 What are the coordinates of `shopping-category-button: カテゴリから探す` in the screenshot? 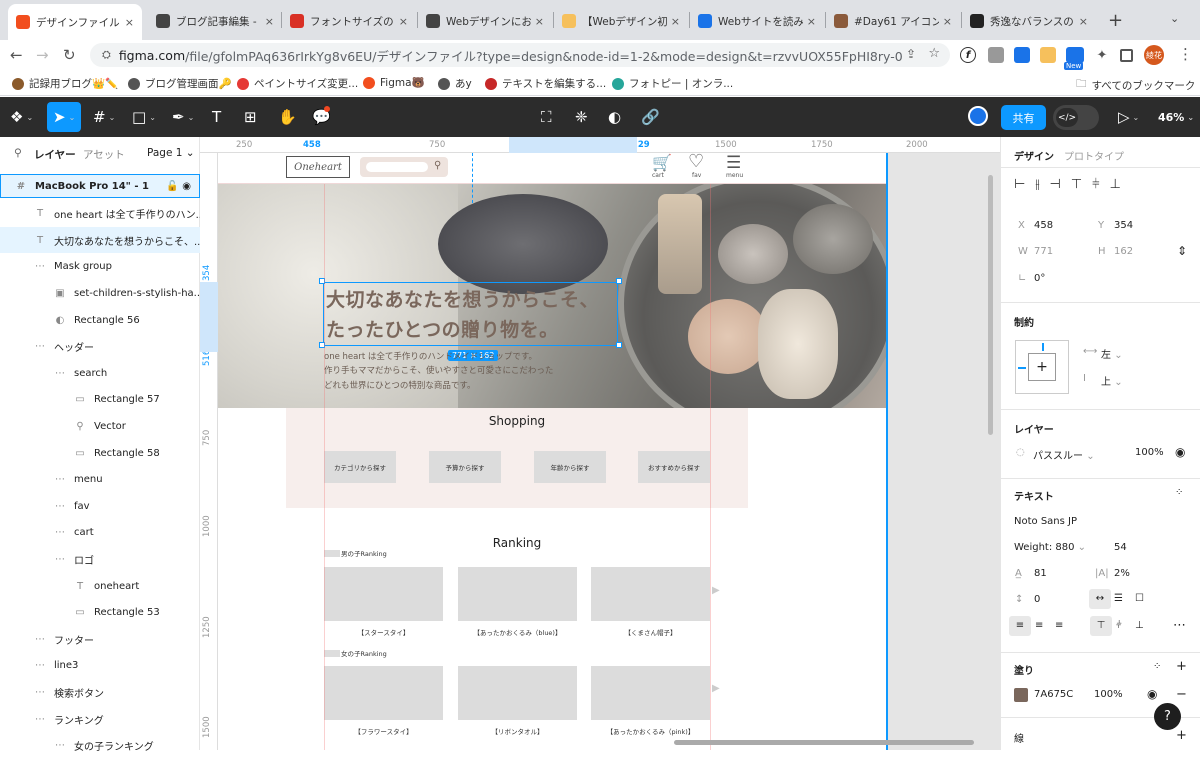 It's located at (360, 467).